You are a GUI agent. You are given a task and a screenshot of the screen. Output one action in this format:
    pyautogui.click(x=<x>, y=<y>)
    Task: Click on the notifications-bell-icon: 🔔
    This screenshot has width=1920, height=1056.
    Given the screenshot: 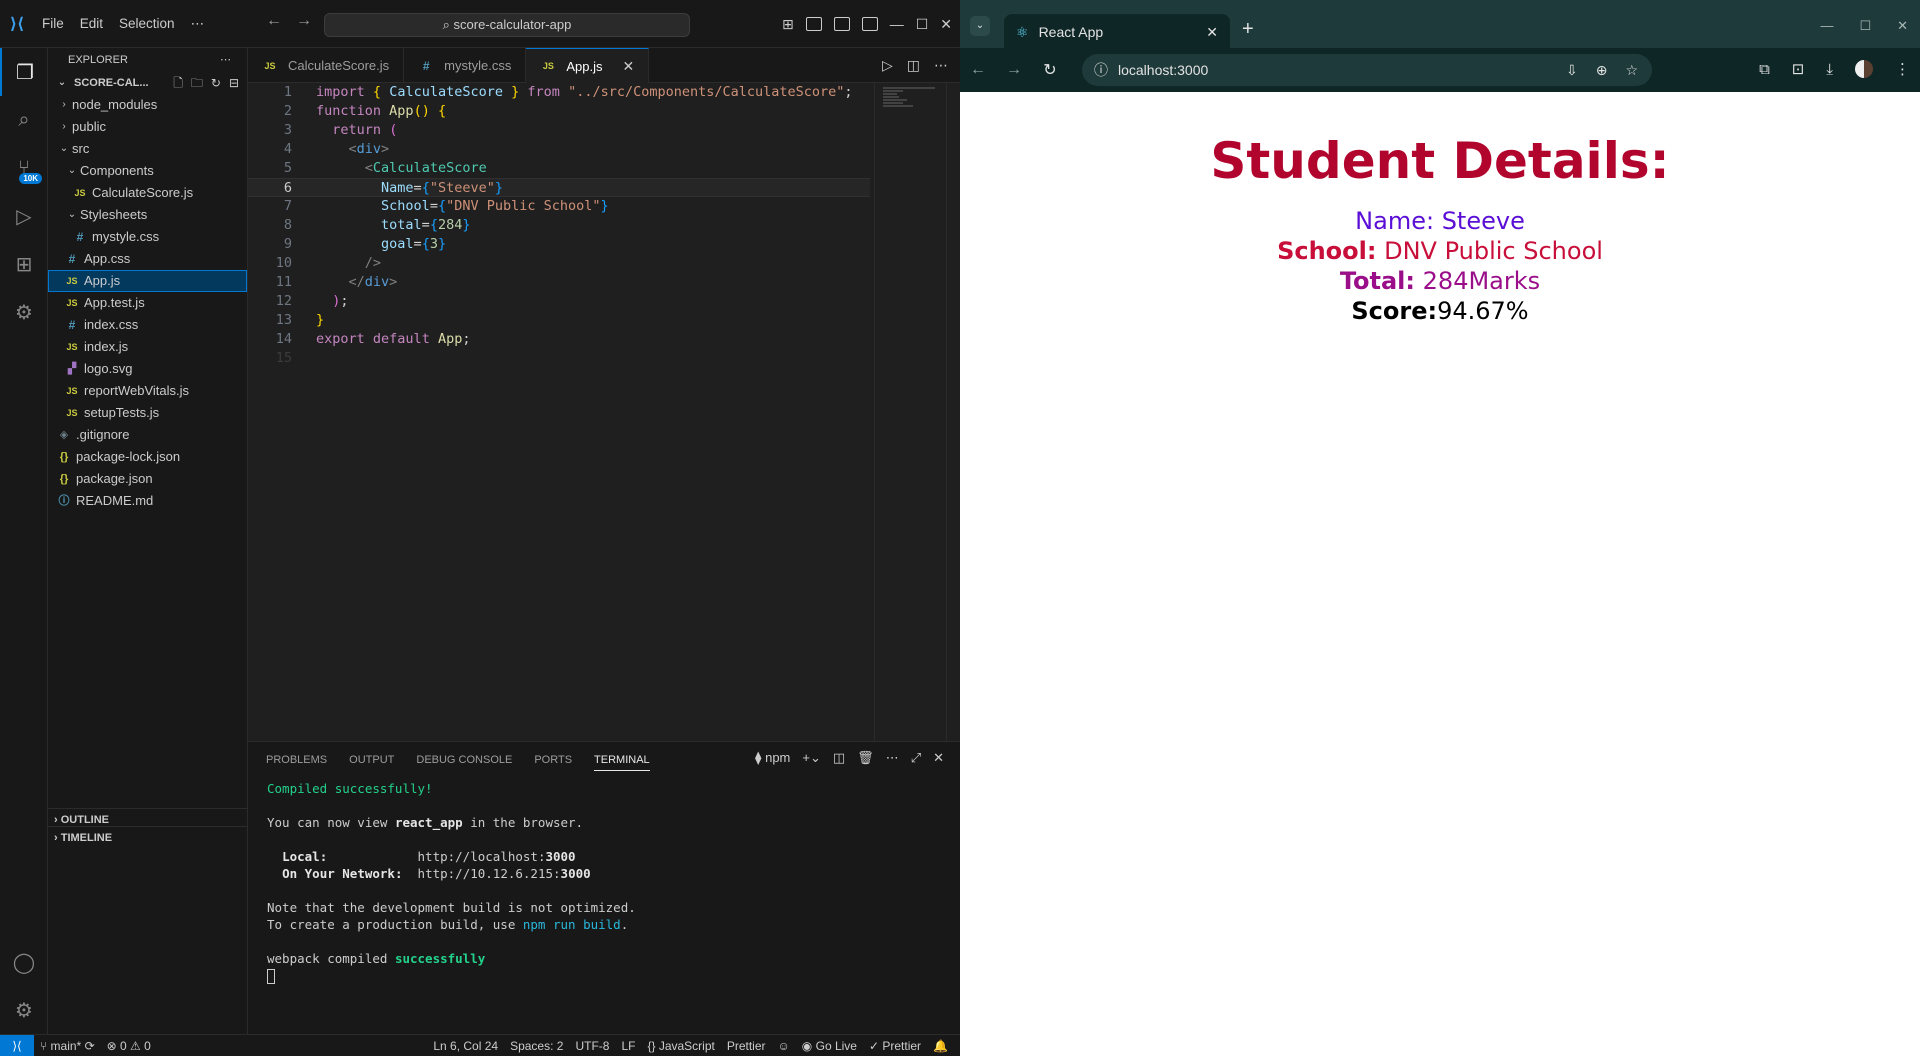 What is the action you would take?
    pyautogui.click(x=940, y=1046)
    